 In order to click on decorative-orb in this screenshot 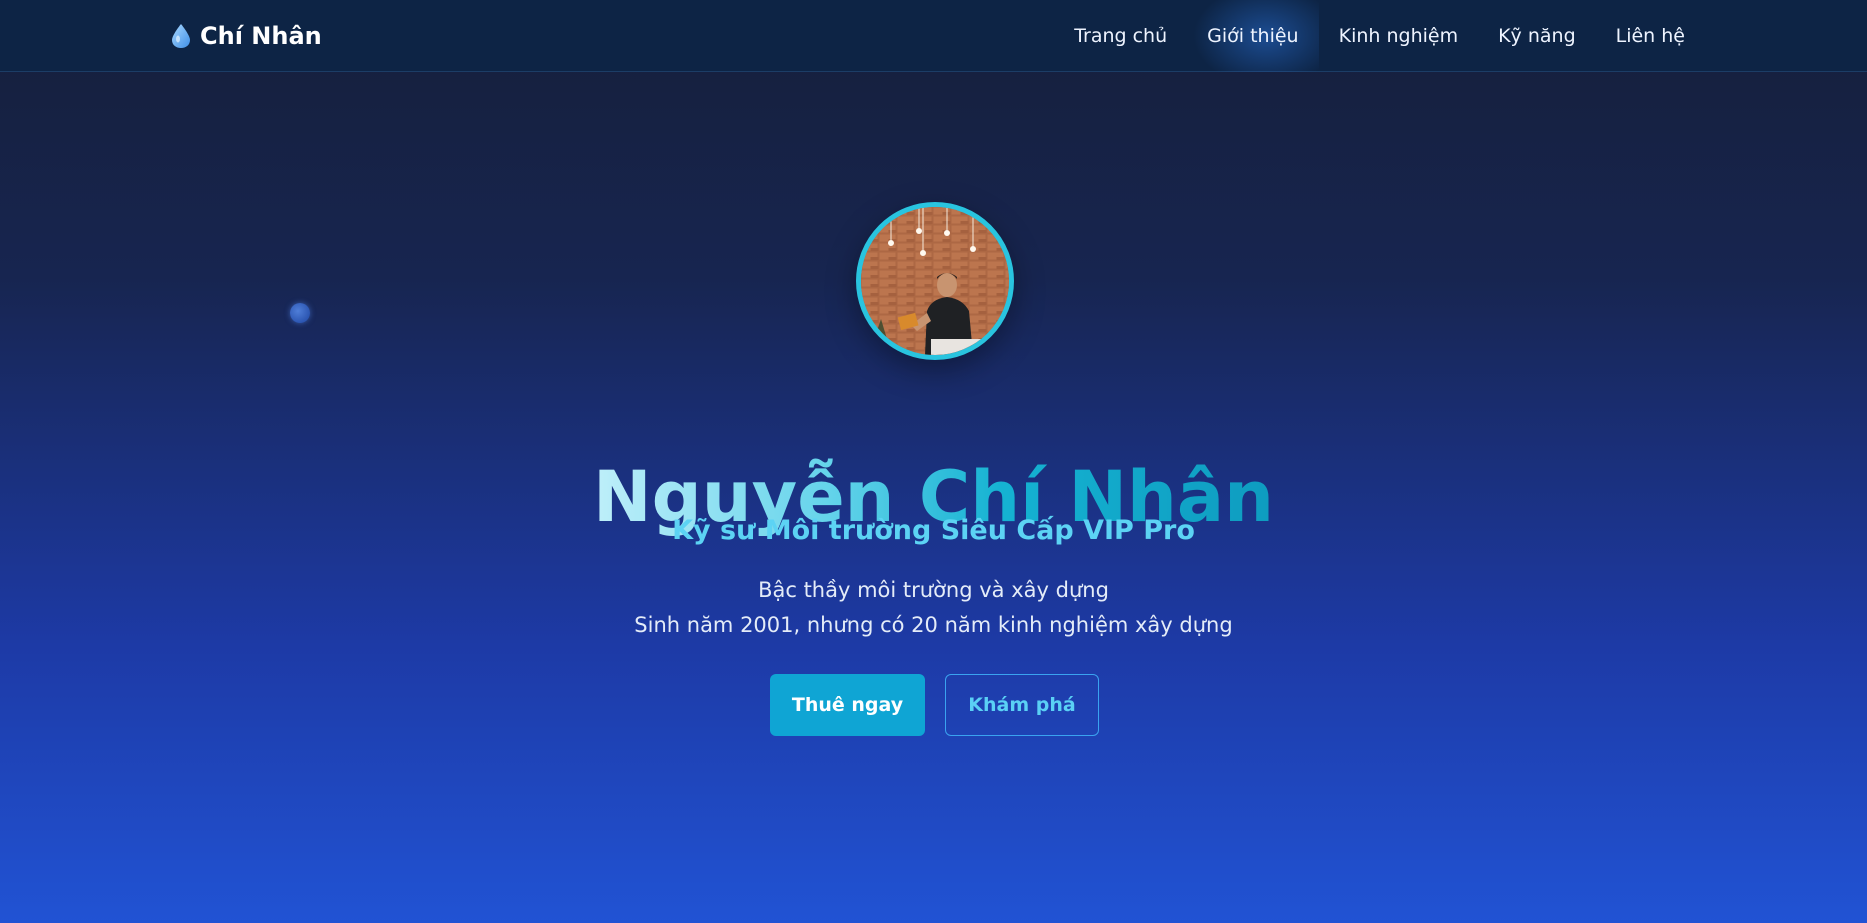, I will do `click(300, 313)`.